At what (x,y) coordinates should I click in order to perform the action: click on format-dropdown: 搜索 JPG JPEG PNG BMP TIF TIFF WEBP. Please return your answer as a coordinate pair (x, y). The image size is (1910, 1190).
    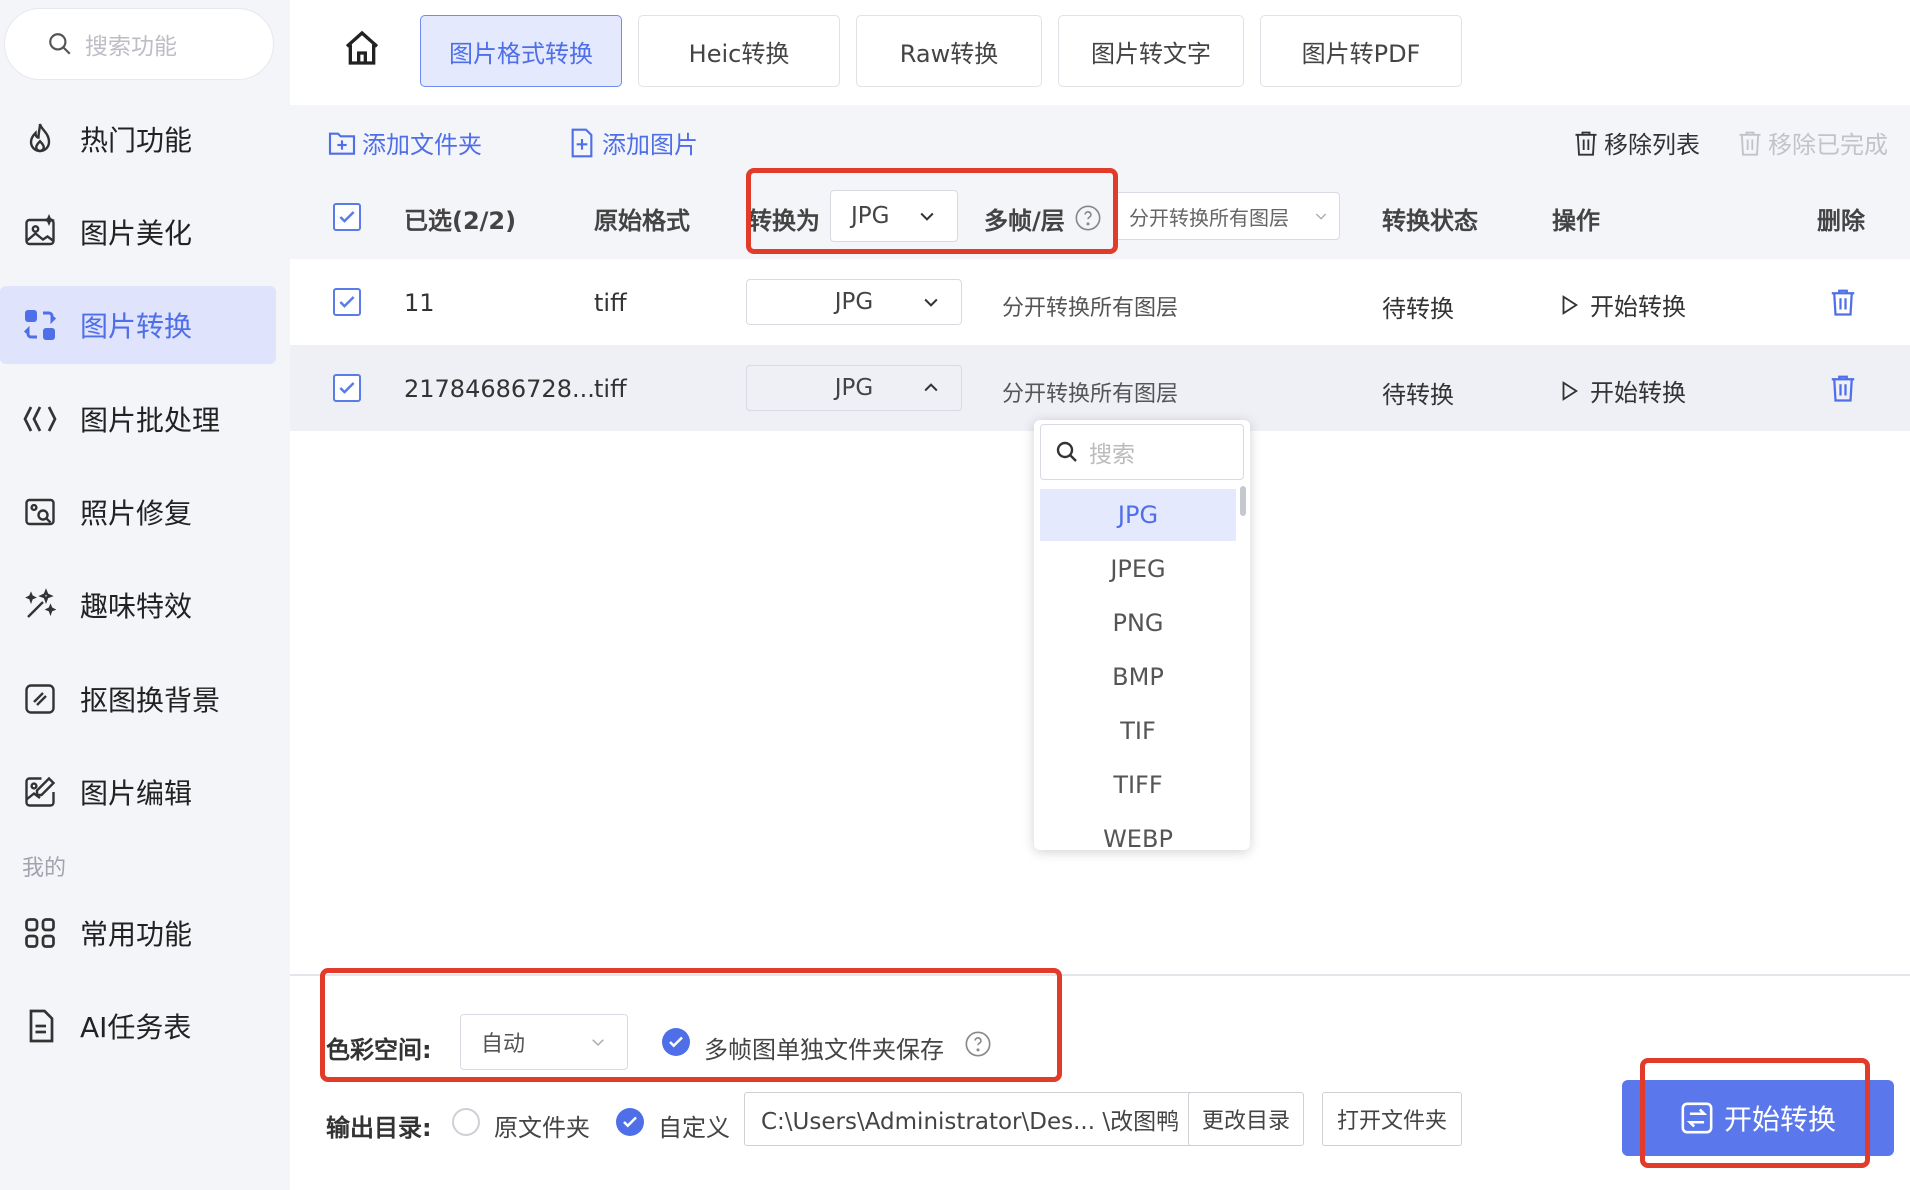
    Looking at the image, I should click on (1142, 635).